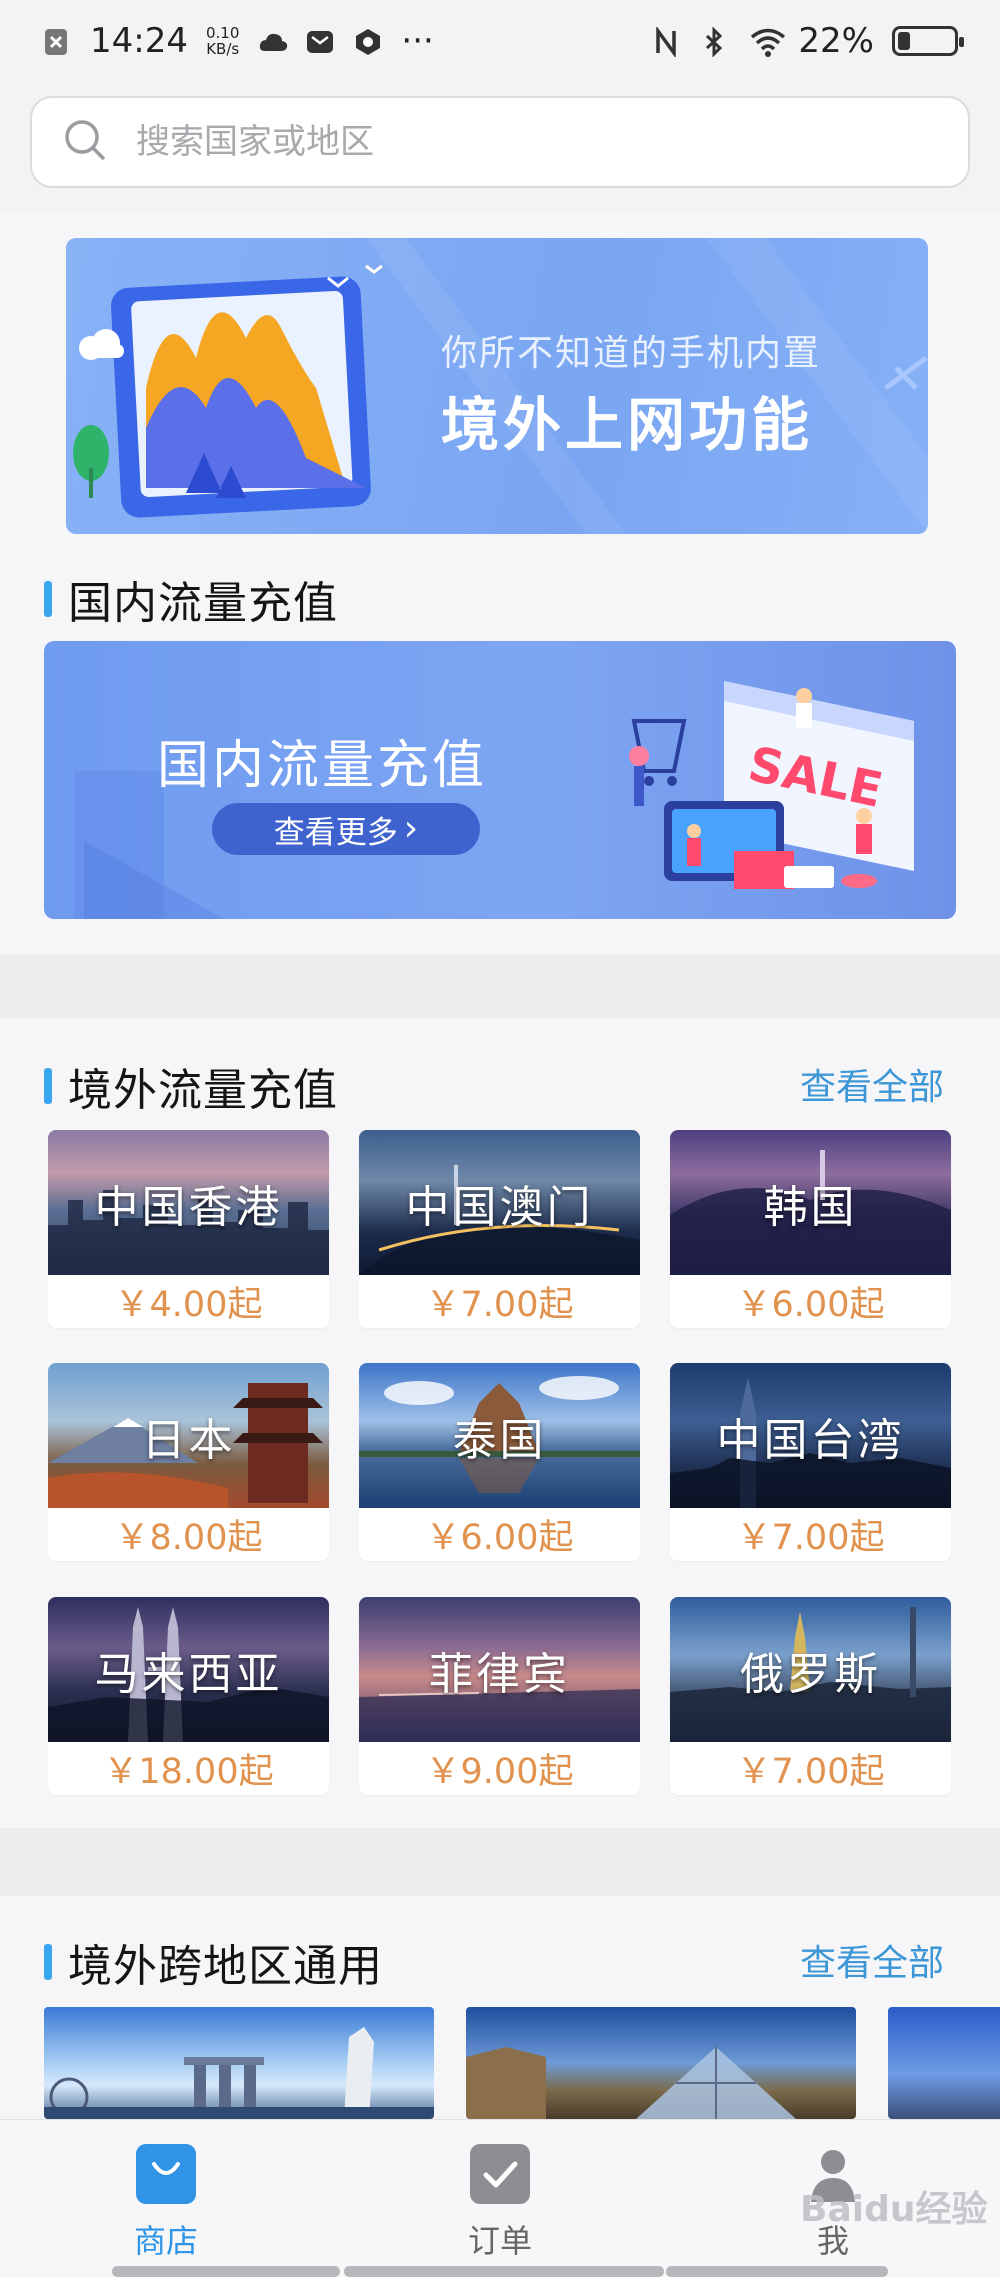  What do you see at coordinates (717, 42) in the screenshot?
I see `bluetooth-icon` at bounding box center [717, 42].